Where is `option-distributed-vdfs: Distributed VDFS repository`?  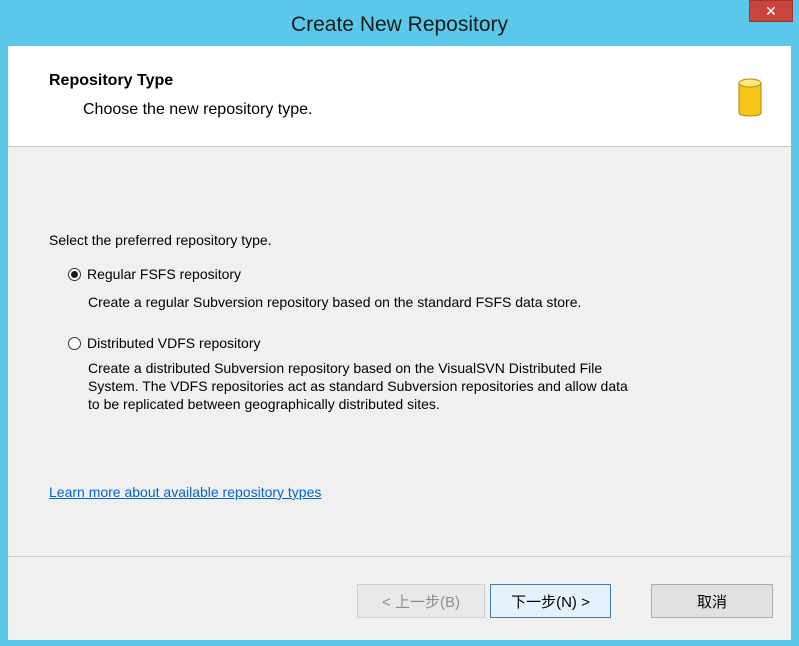
option-distributed-vdfs: Distributed VDFS repository is located at coordinates (164, 343).